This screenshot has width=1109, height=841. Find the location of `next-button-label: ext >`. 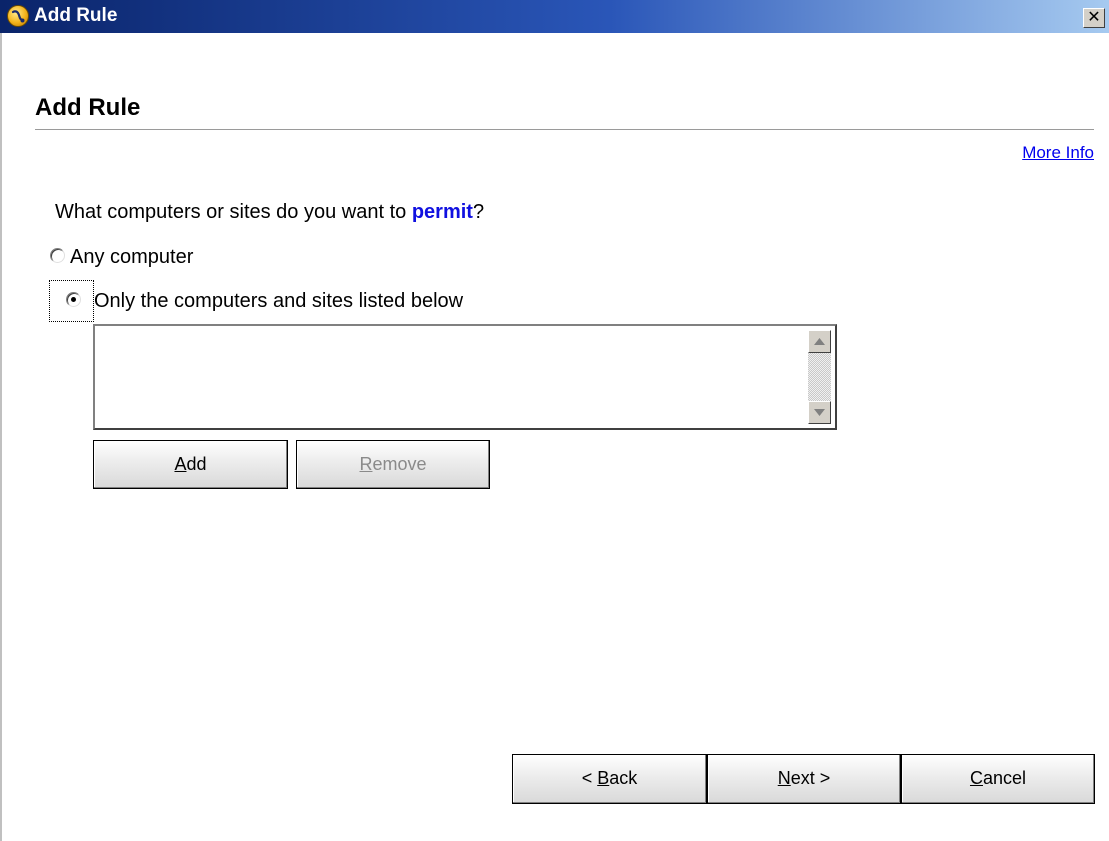

next-button-label: ext > is located at coordinates (810, 778).